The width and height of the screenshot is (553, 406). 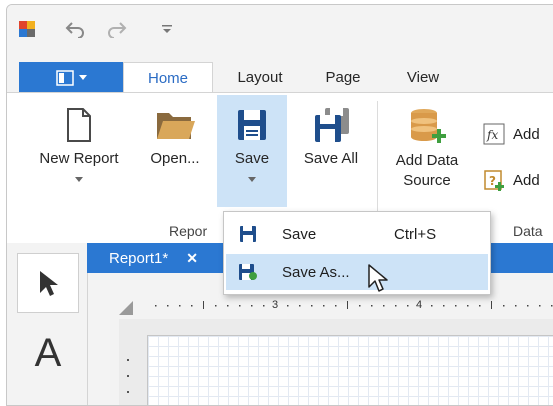 I want to click on save-button: Save, so click(x=252, y=151).